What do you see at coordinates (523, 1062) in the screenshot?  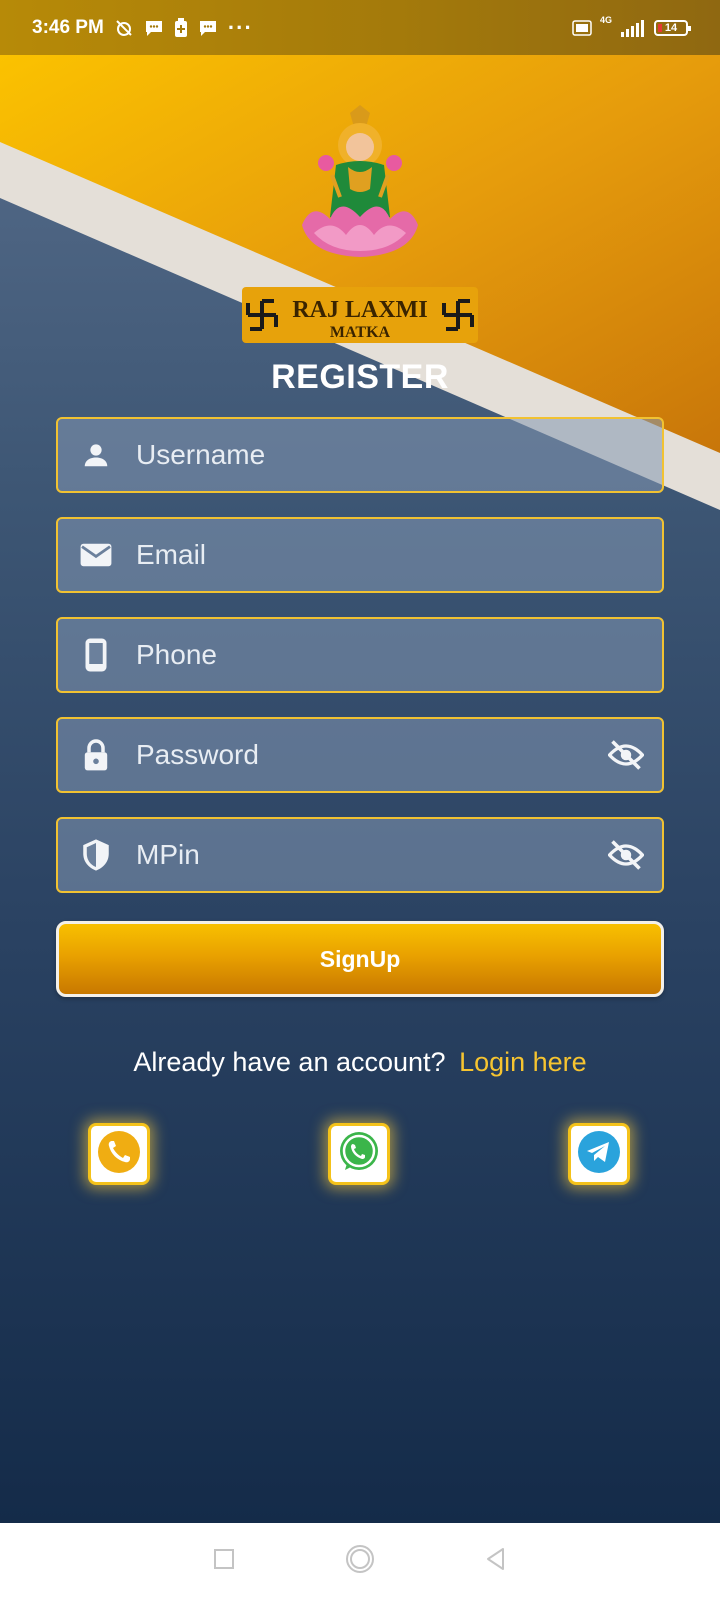 I see `login-link: Login here` at bounding box center [523, 1062].